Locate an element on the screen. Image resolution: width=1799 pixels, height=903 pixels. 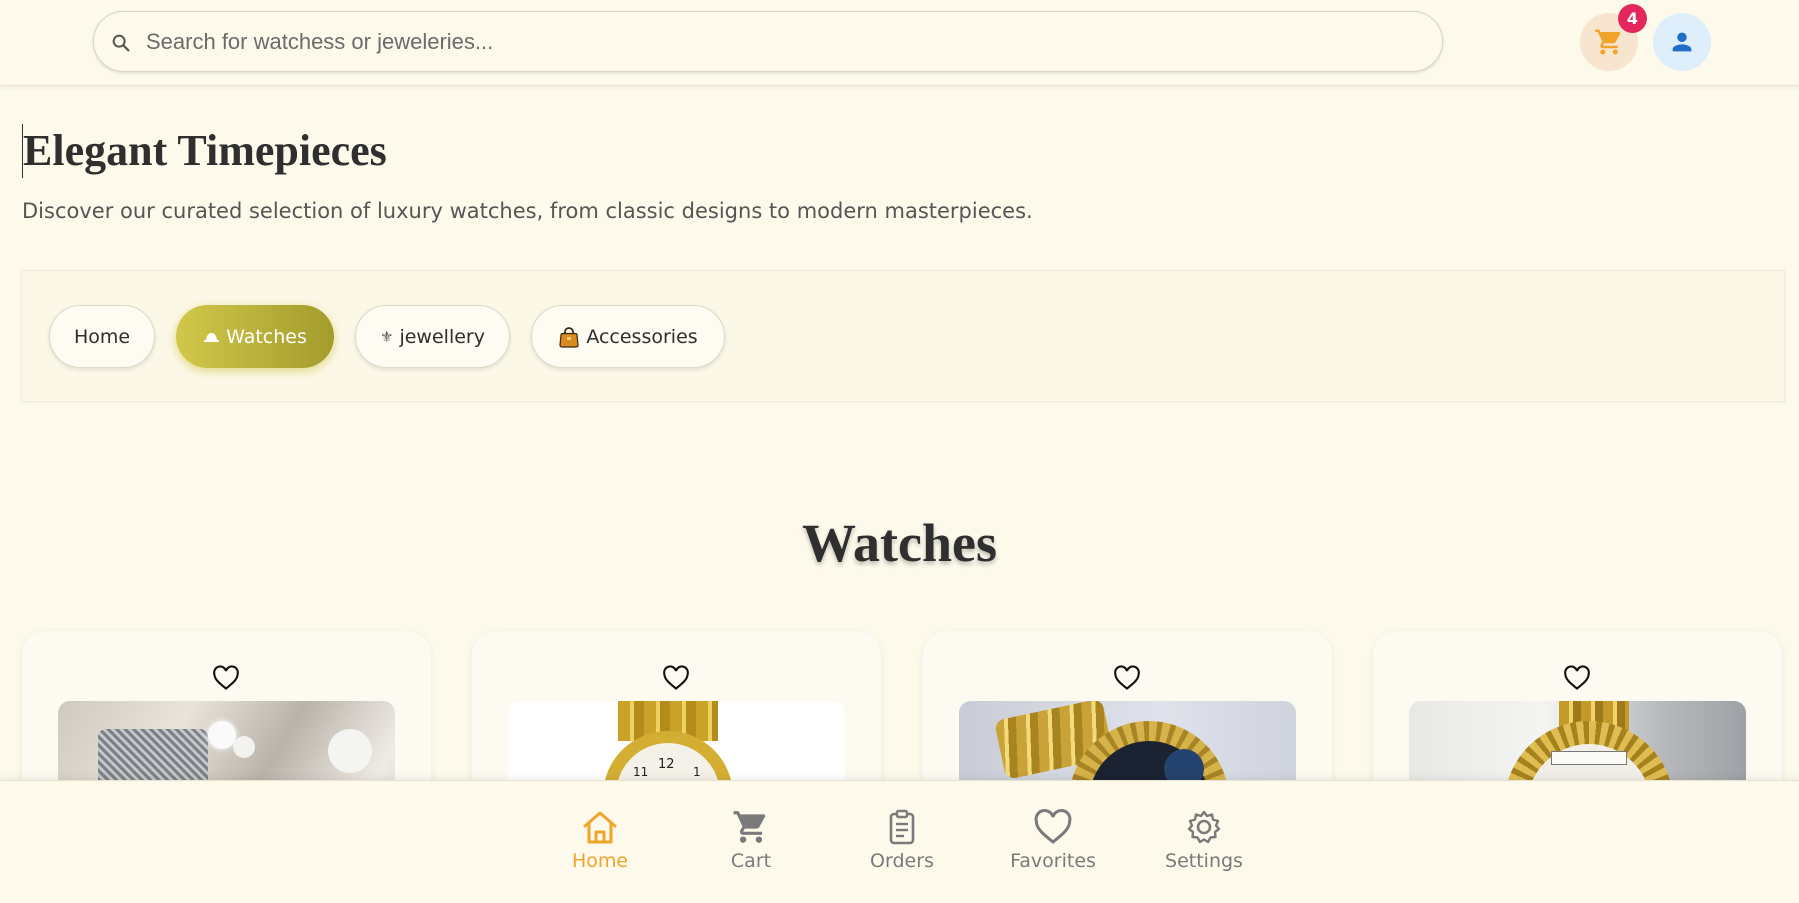
category-pill-jewellery: ⚜ jewellery is located at coordinates (432, 336).